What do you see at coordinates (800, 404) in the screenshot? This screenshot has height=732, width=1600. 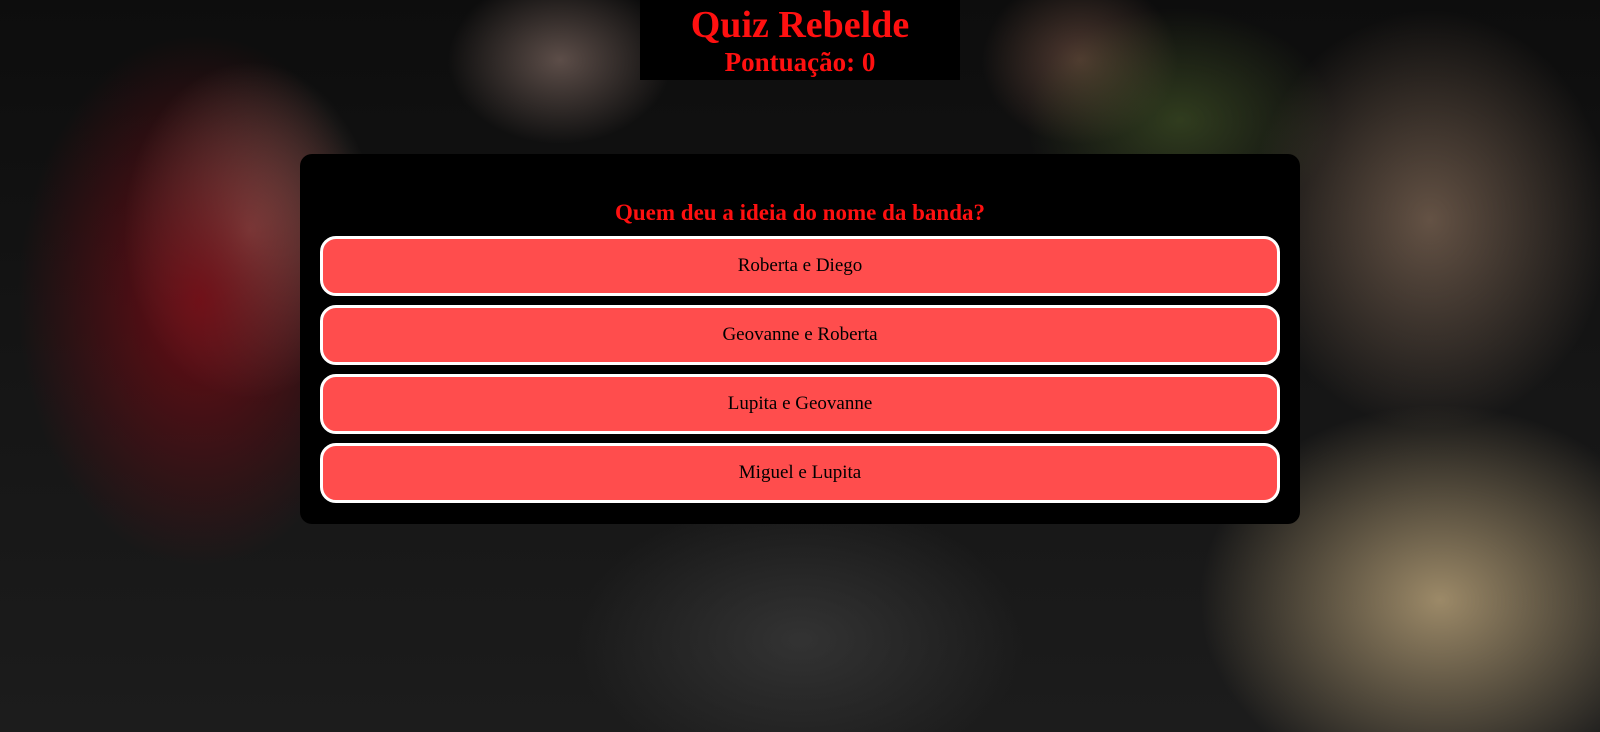 I see `answer-button-3: Lupita e Geovanne` at bounding box center [800, 404].